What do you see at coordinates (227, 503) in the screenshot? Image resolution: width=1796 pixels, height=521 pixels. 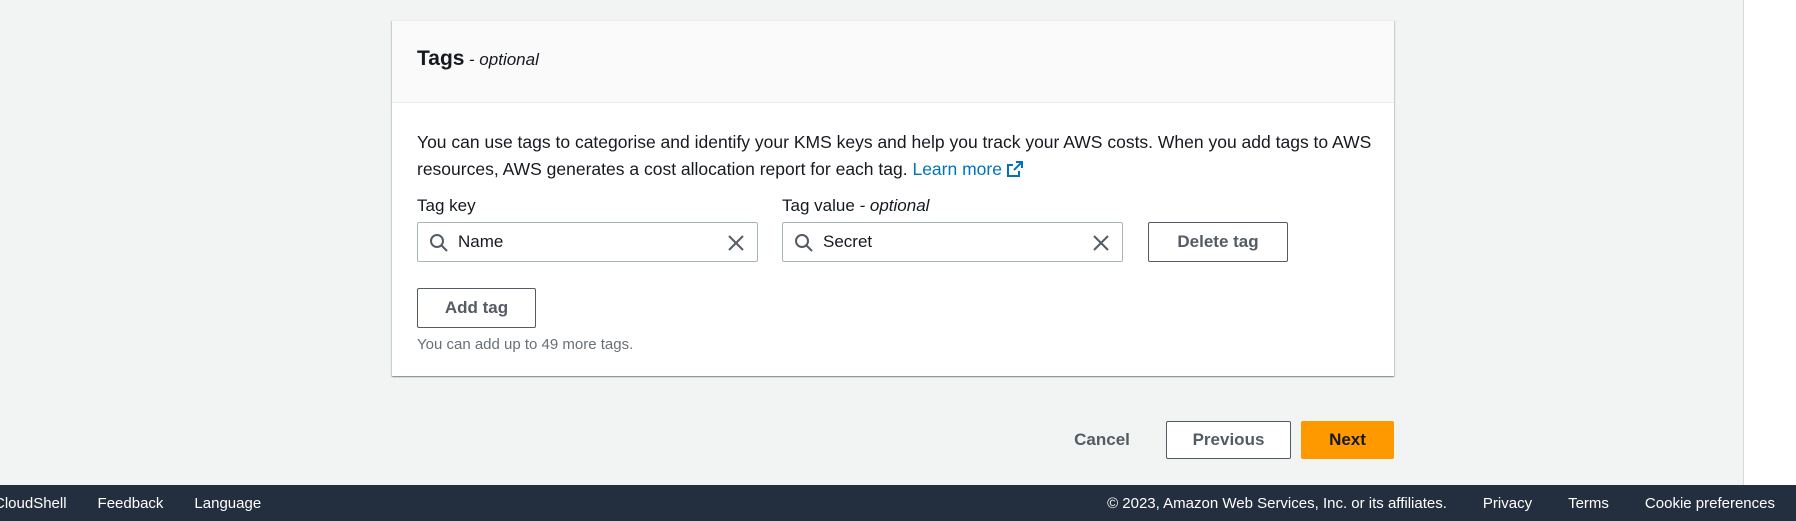 I see `footer-language-link: Language` at bounding box center [227, 503].